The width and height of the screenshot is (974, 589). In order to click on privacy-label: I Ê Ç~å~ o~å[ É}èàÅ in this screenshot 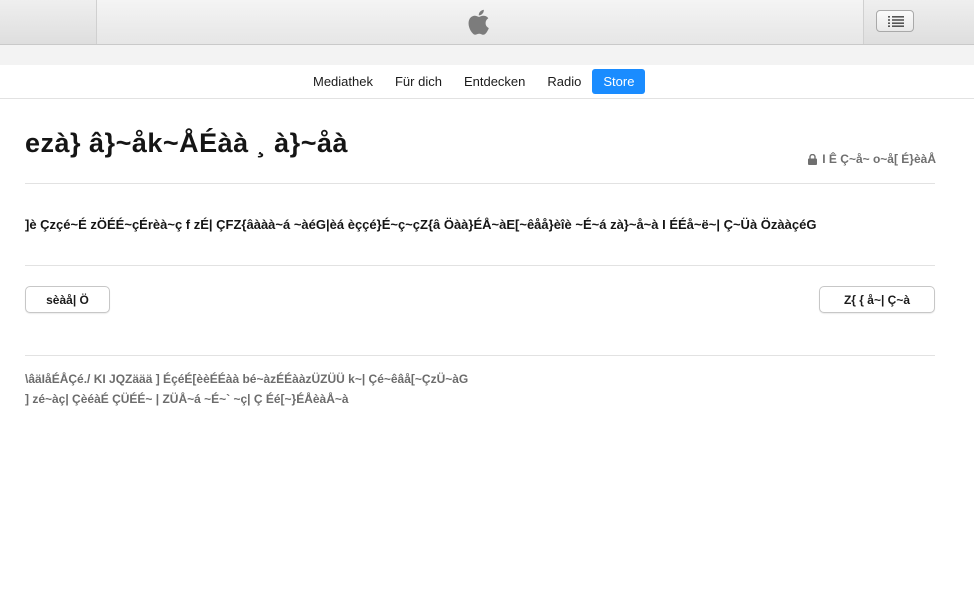, I will do `click(879, 159)`.